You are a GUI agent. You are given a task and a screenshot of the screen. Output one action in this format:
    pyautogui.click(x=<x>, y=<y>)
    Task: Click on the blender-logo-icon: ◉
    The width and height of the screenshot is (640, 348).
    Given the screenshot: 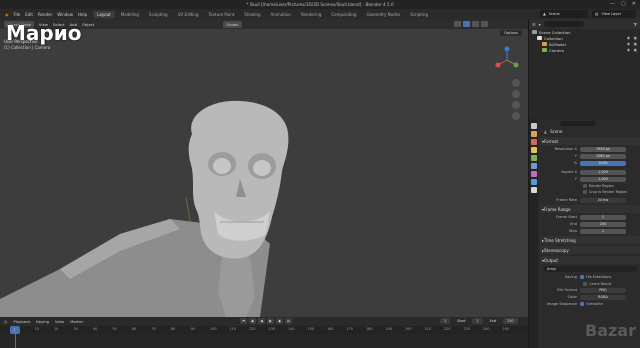 What is the action you would take?
    pyautogui.click(x=7, y=14)
    